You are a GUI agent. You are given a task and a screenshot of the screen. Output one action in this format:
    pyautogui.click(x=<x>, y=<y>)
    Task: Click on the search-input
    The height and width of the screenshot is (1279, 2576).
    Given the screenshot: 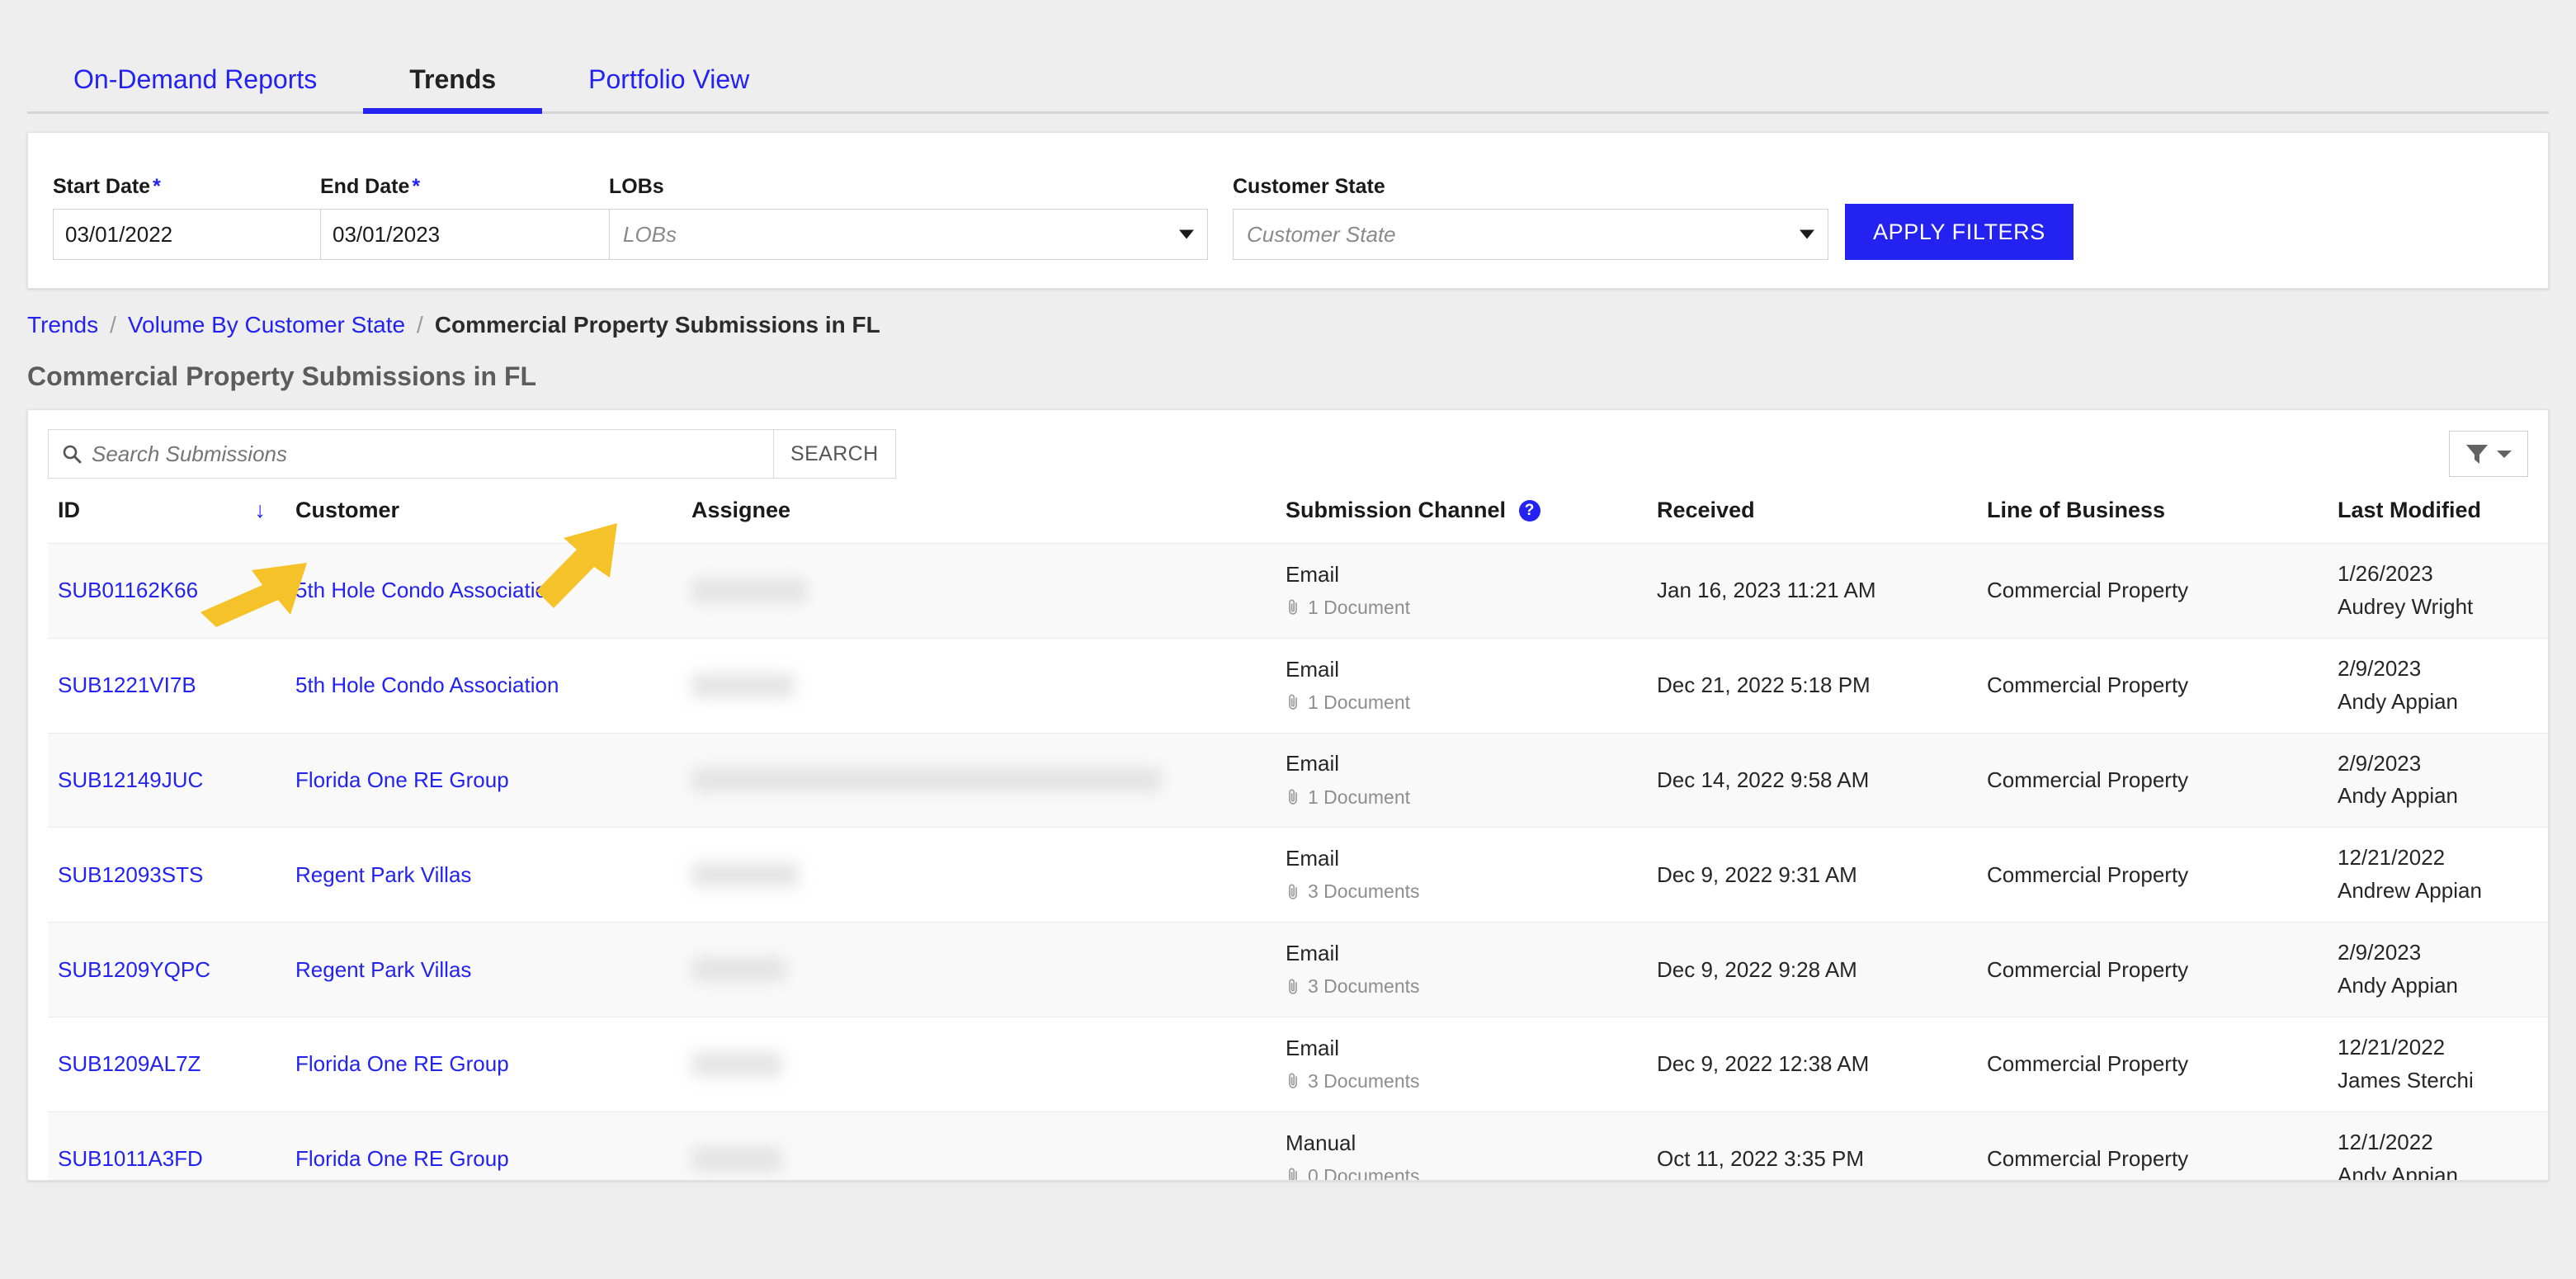 What is the action you would take?
    pyautogui.click(x=426, y=454)
    